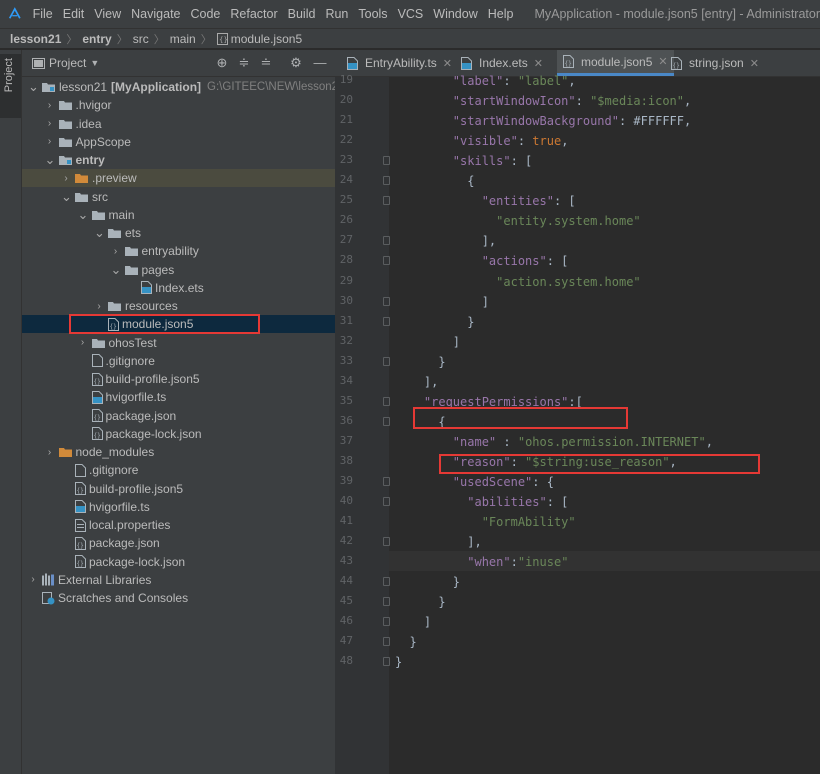 Image resolution: width=820 pixels, height=774 pixels. I want to click on code-line: "name" : "ohos.permission.INTERNET",, so click(554, 442).